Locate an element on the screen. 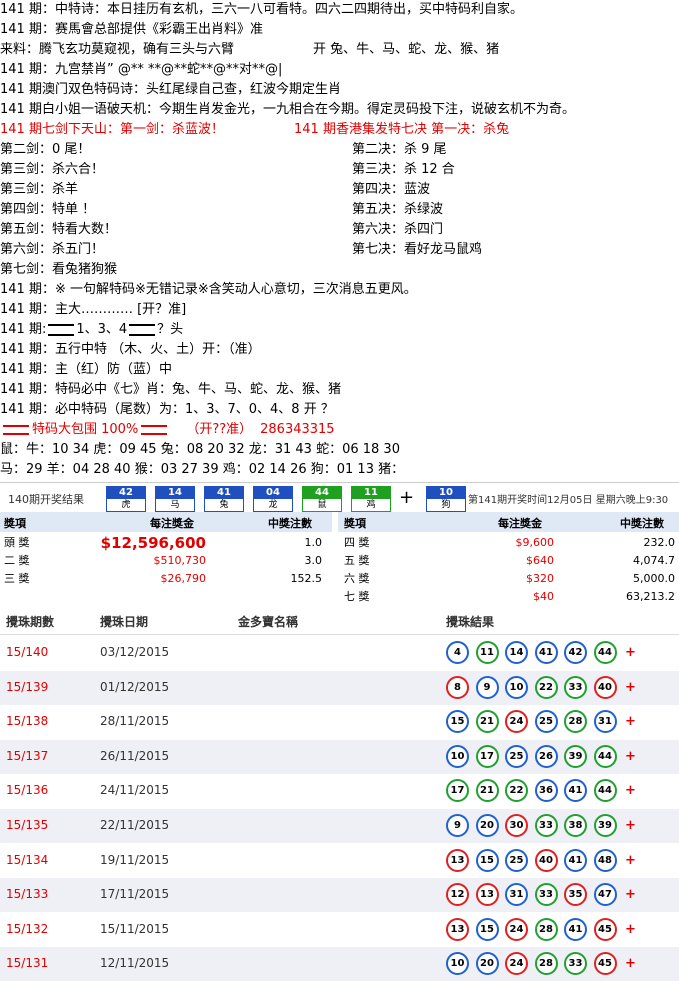 This screenshot has height=982, width=679. result-ball: 14 is located at coordinates (516, 652).